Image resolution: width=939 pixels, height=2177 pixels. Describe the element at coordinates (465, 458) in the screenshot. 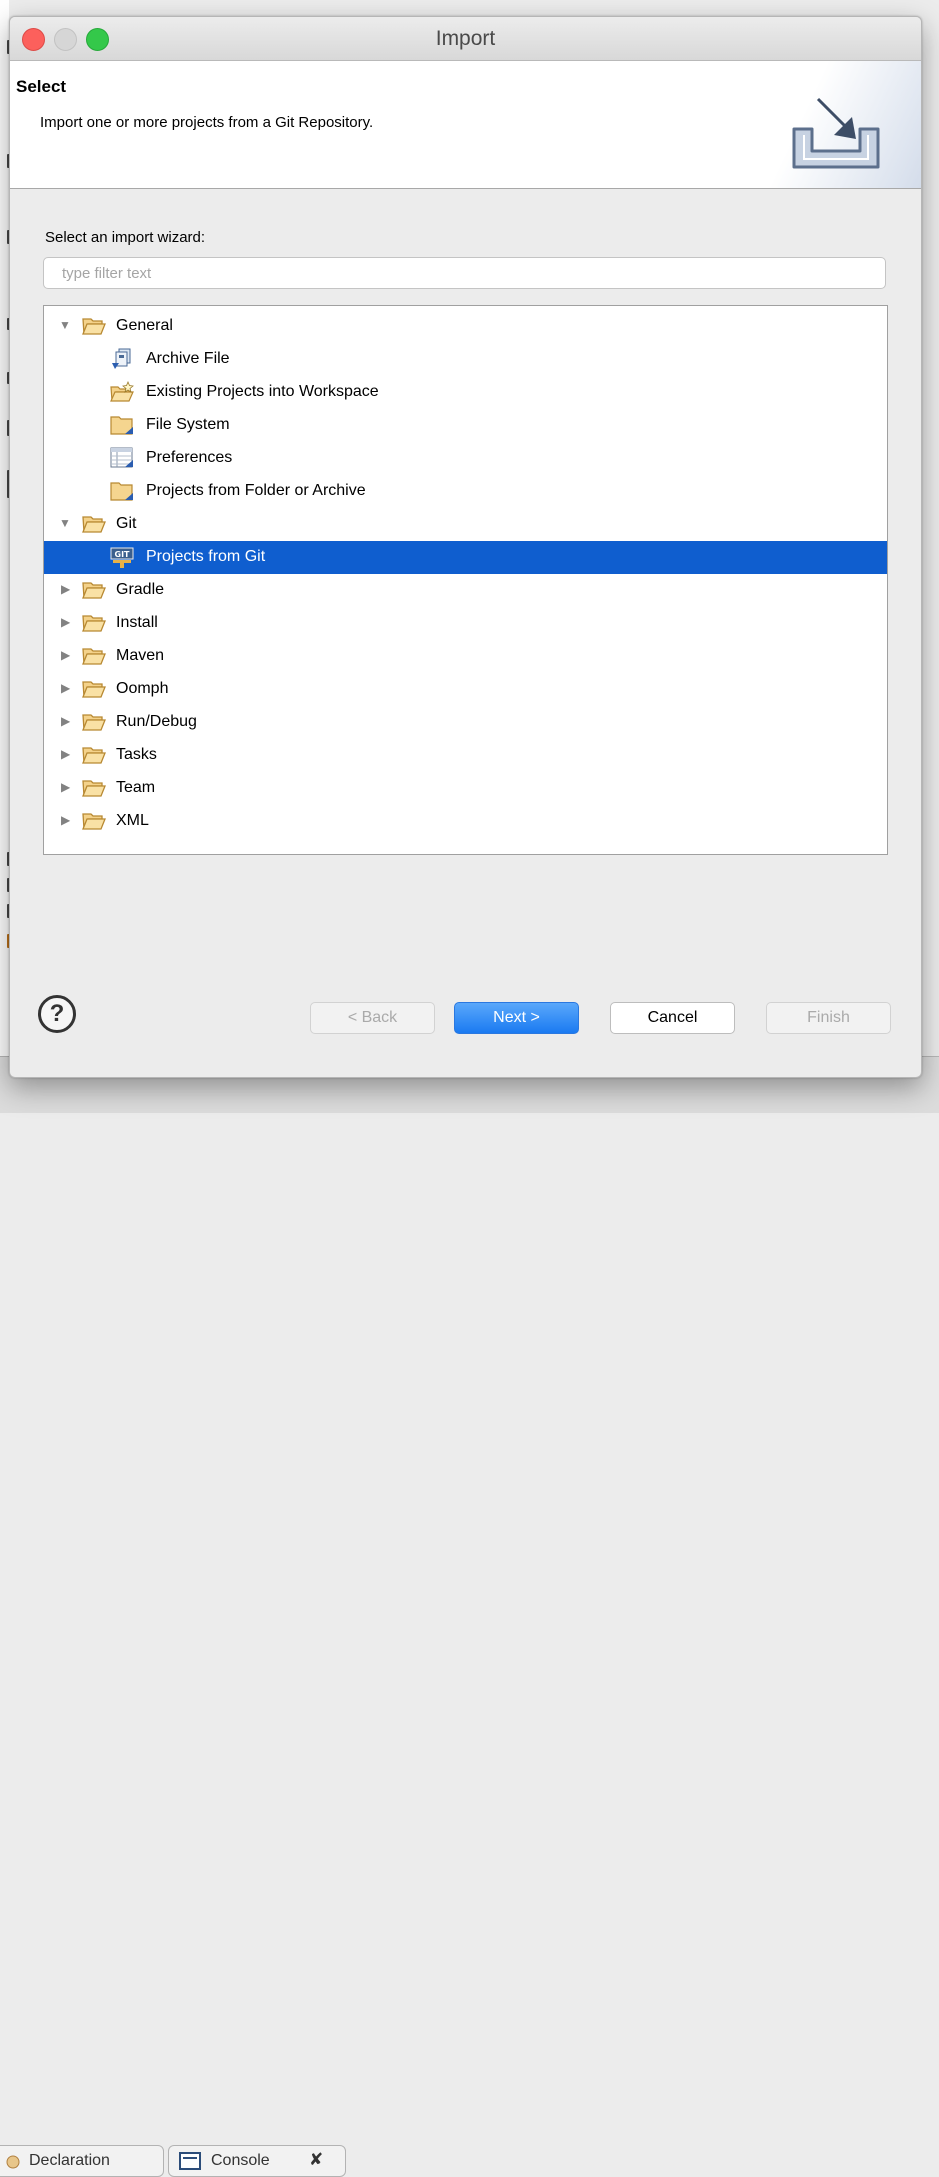

I see `tree-item-preferences: Preferences` at that location.